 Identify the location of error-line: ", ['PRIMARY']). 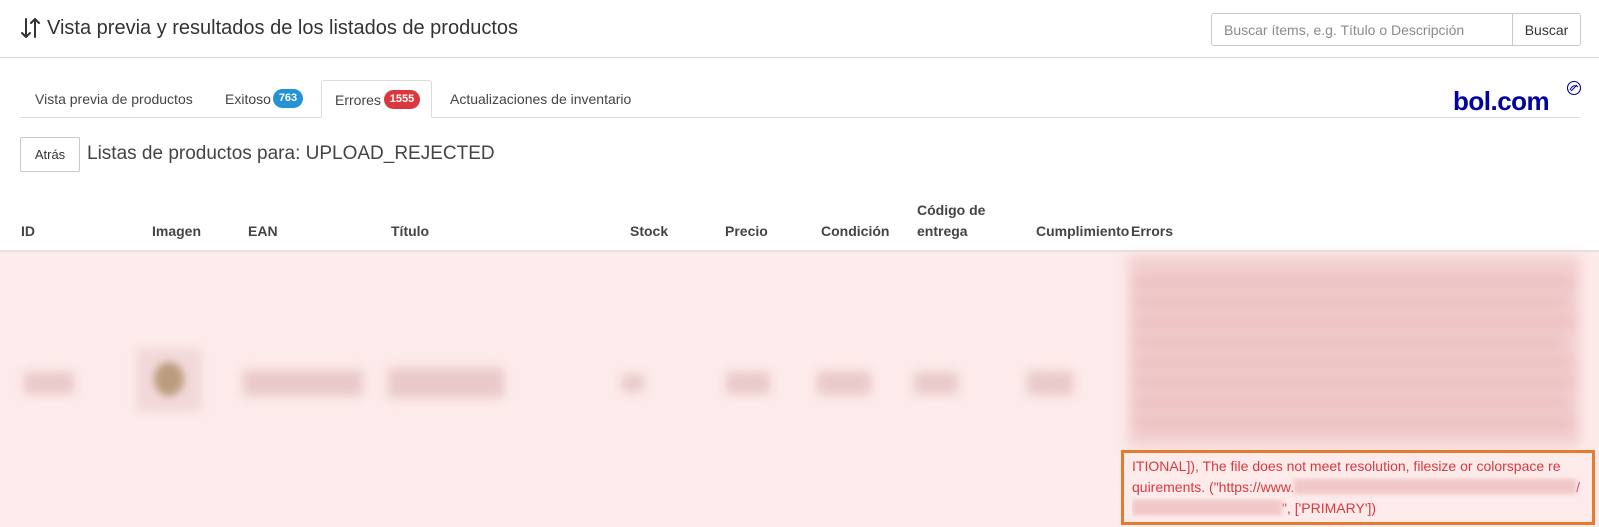
(1357, 508).